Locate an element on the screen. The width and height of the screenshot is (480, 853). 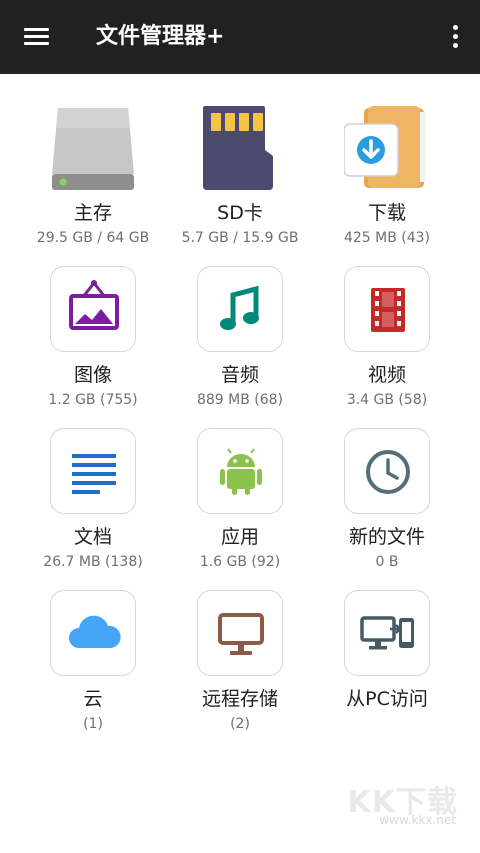
image-frame-icon is located at coordinates (93, 309).